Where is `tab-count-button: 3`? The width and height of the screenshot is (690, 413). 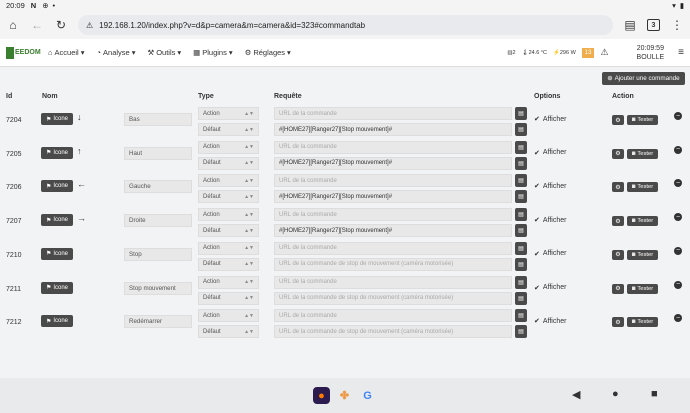 tab-count-button: 3 is located at coordinates (653, 25).